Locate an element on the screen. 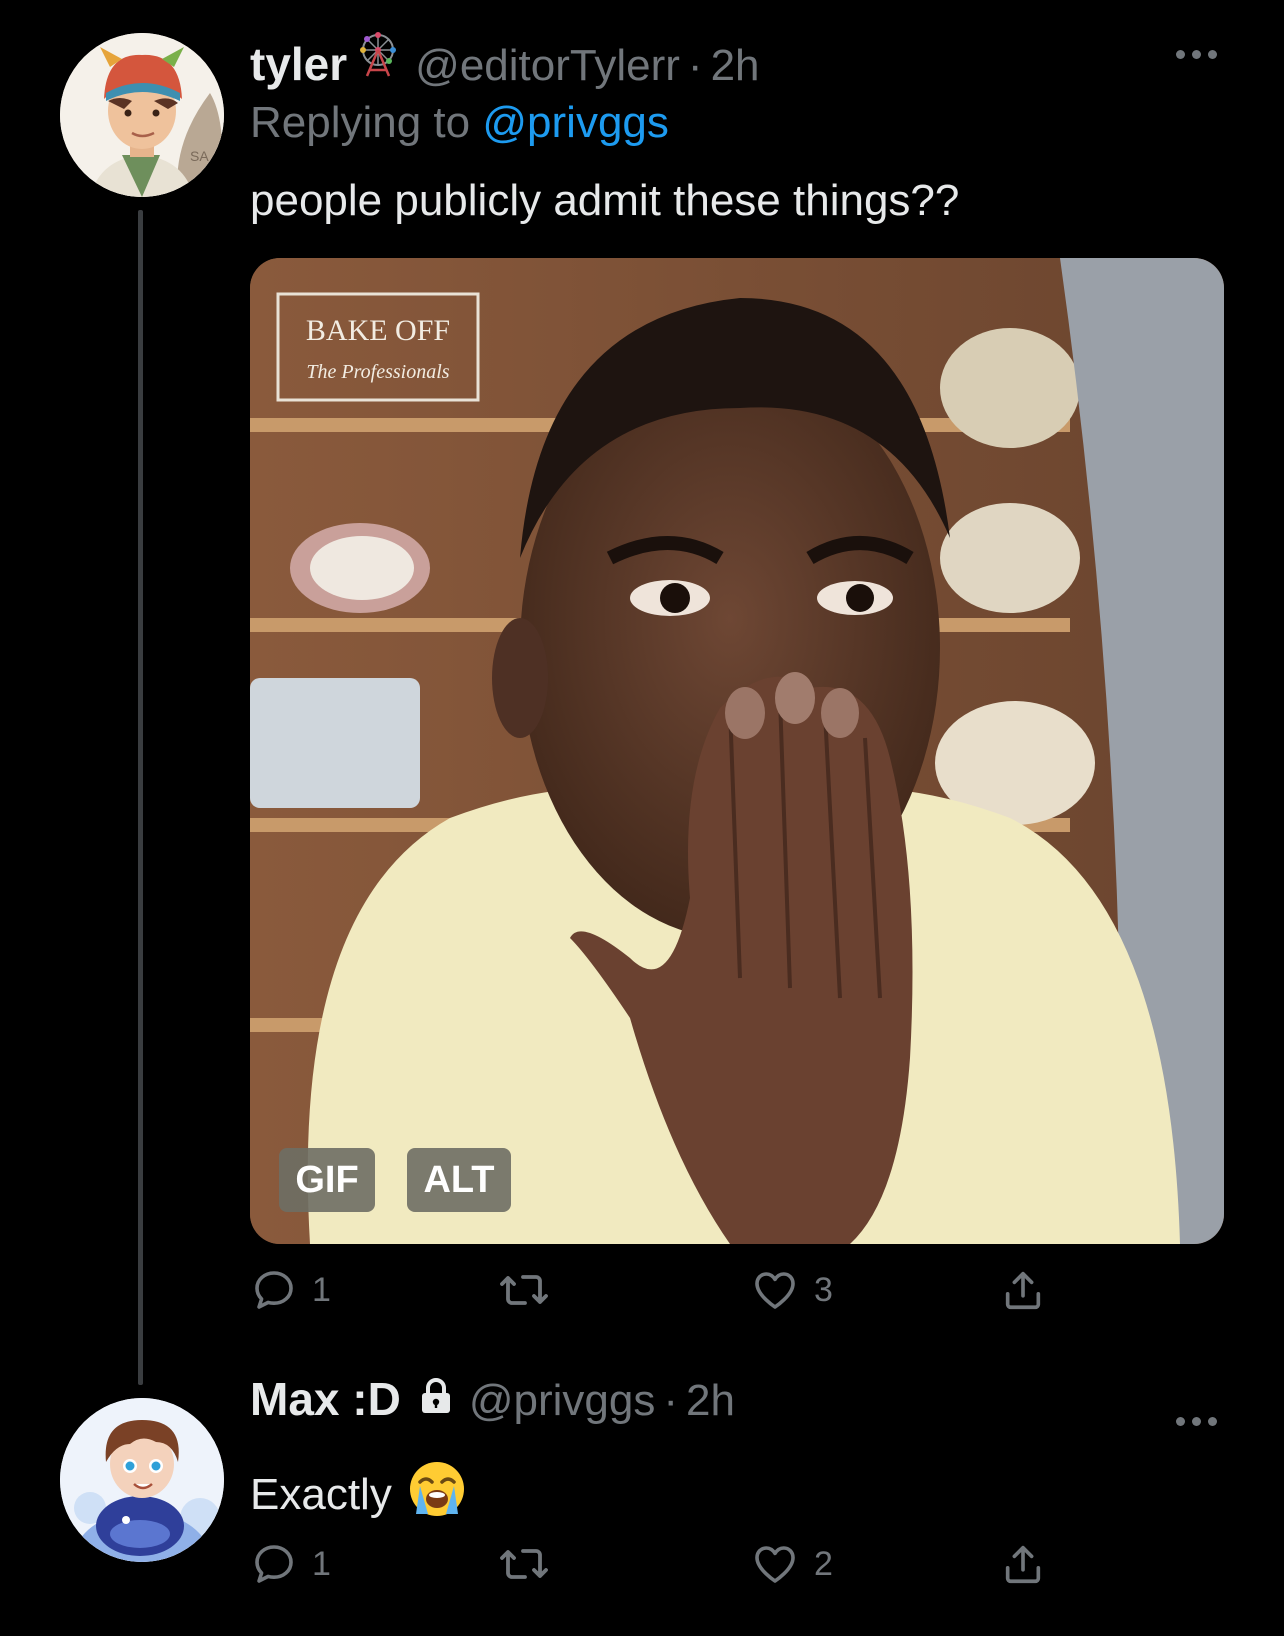  max-avatar is located at coordinates (142, 1480).